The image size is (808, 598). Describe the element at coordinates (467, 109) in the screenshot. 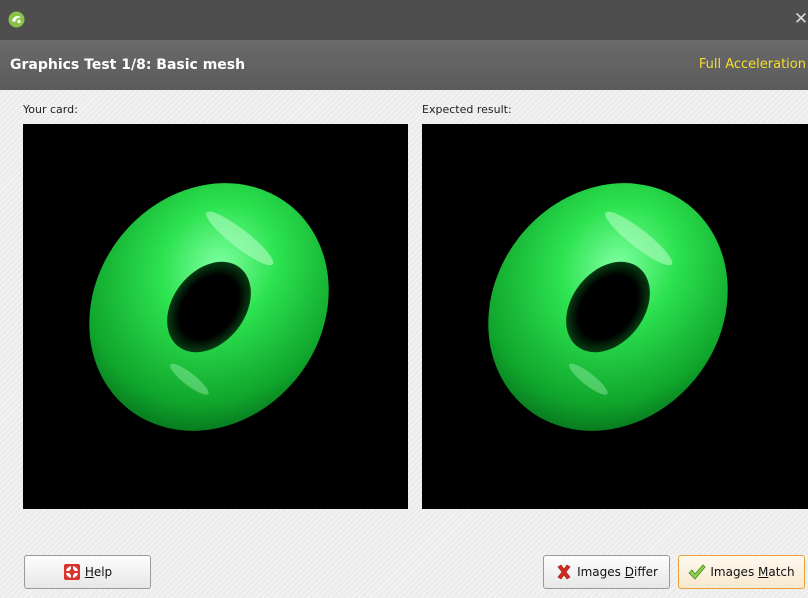

I see `expected-result-label: Expected result:` at that location.